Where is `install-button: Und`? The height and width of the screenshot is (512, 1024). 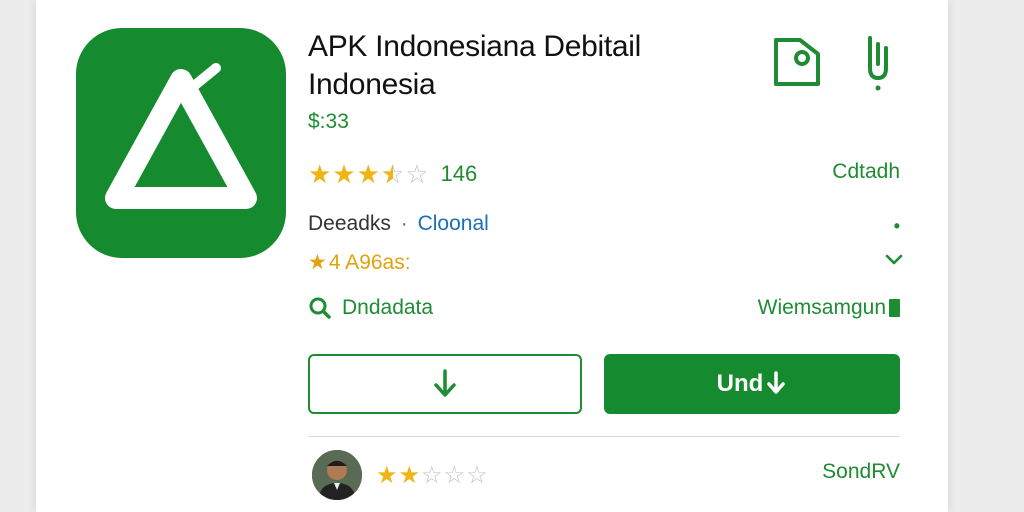 install-button: Und is located at coordinates (752, 384).